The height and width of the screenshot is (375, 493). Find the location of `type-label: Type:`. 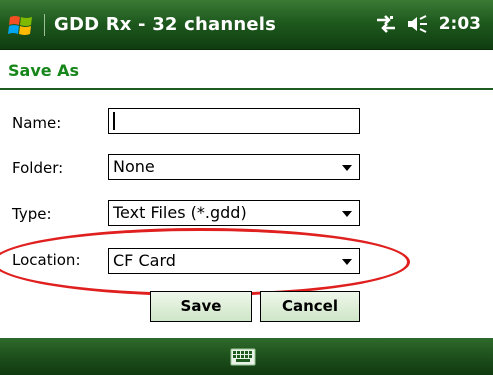

type-label: Type: is located at coordinates (32, 214).